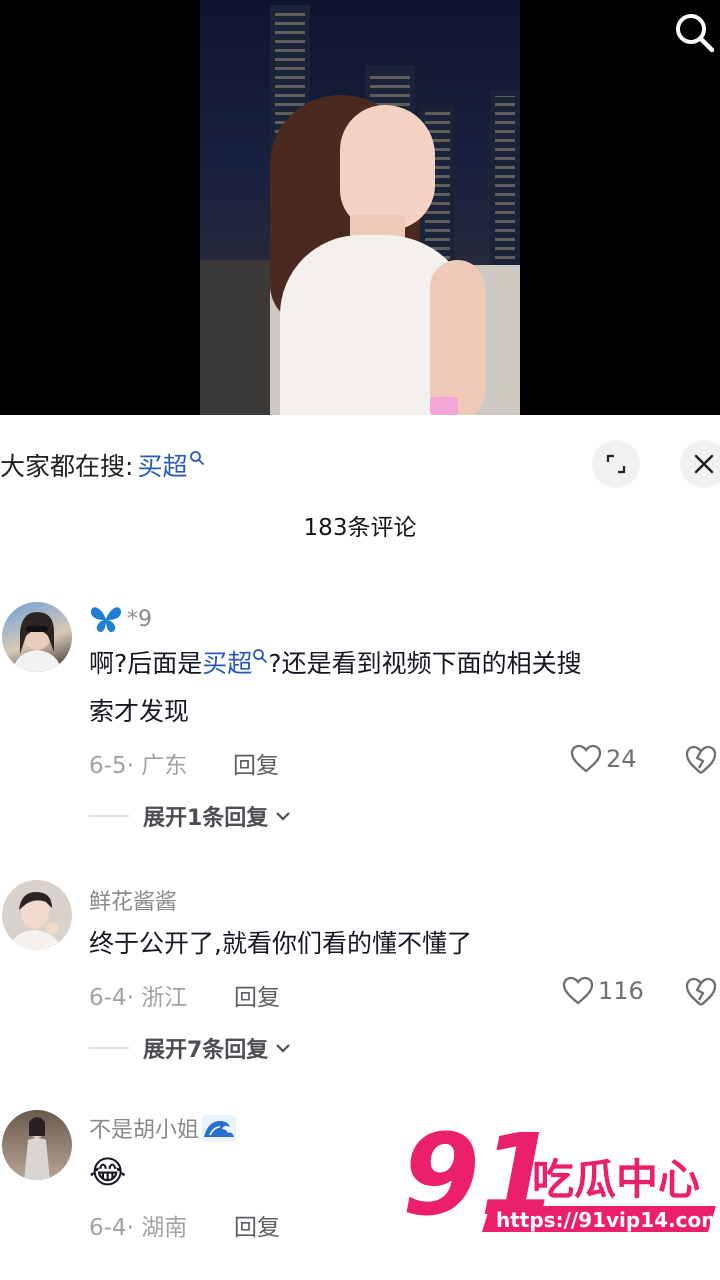 This screenshot has height=1280, width=720. Describe the element at coordinates (139, 619) in the screenshot. I see `comment-author-name: *9` at that location.